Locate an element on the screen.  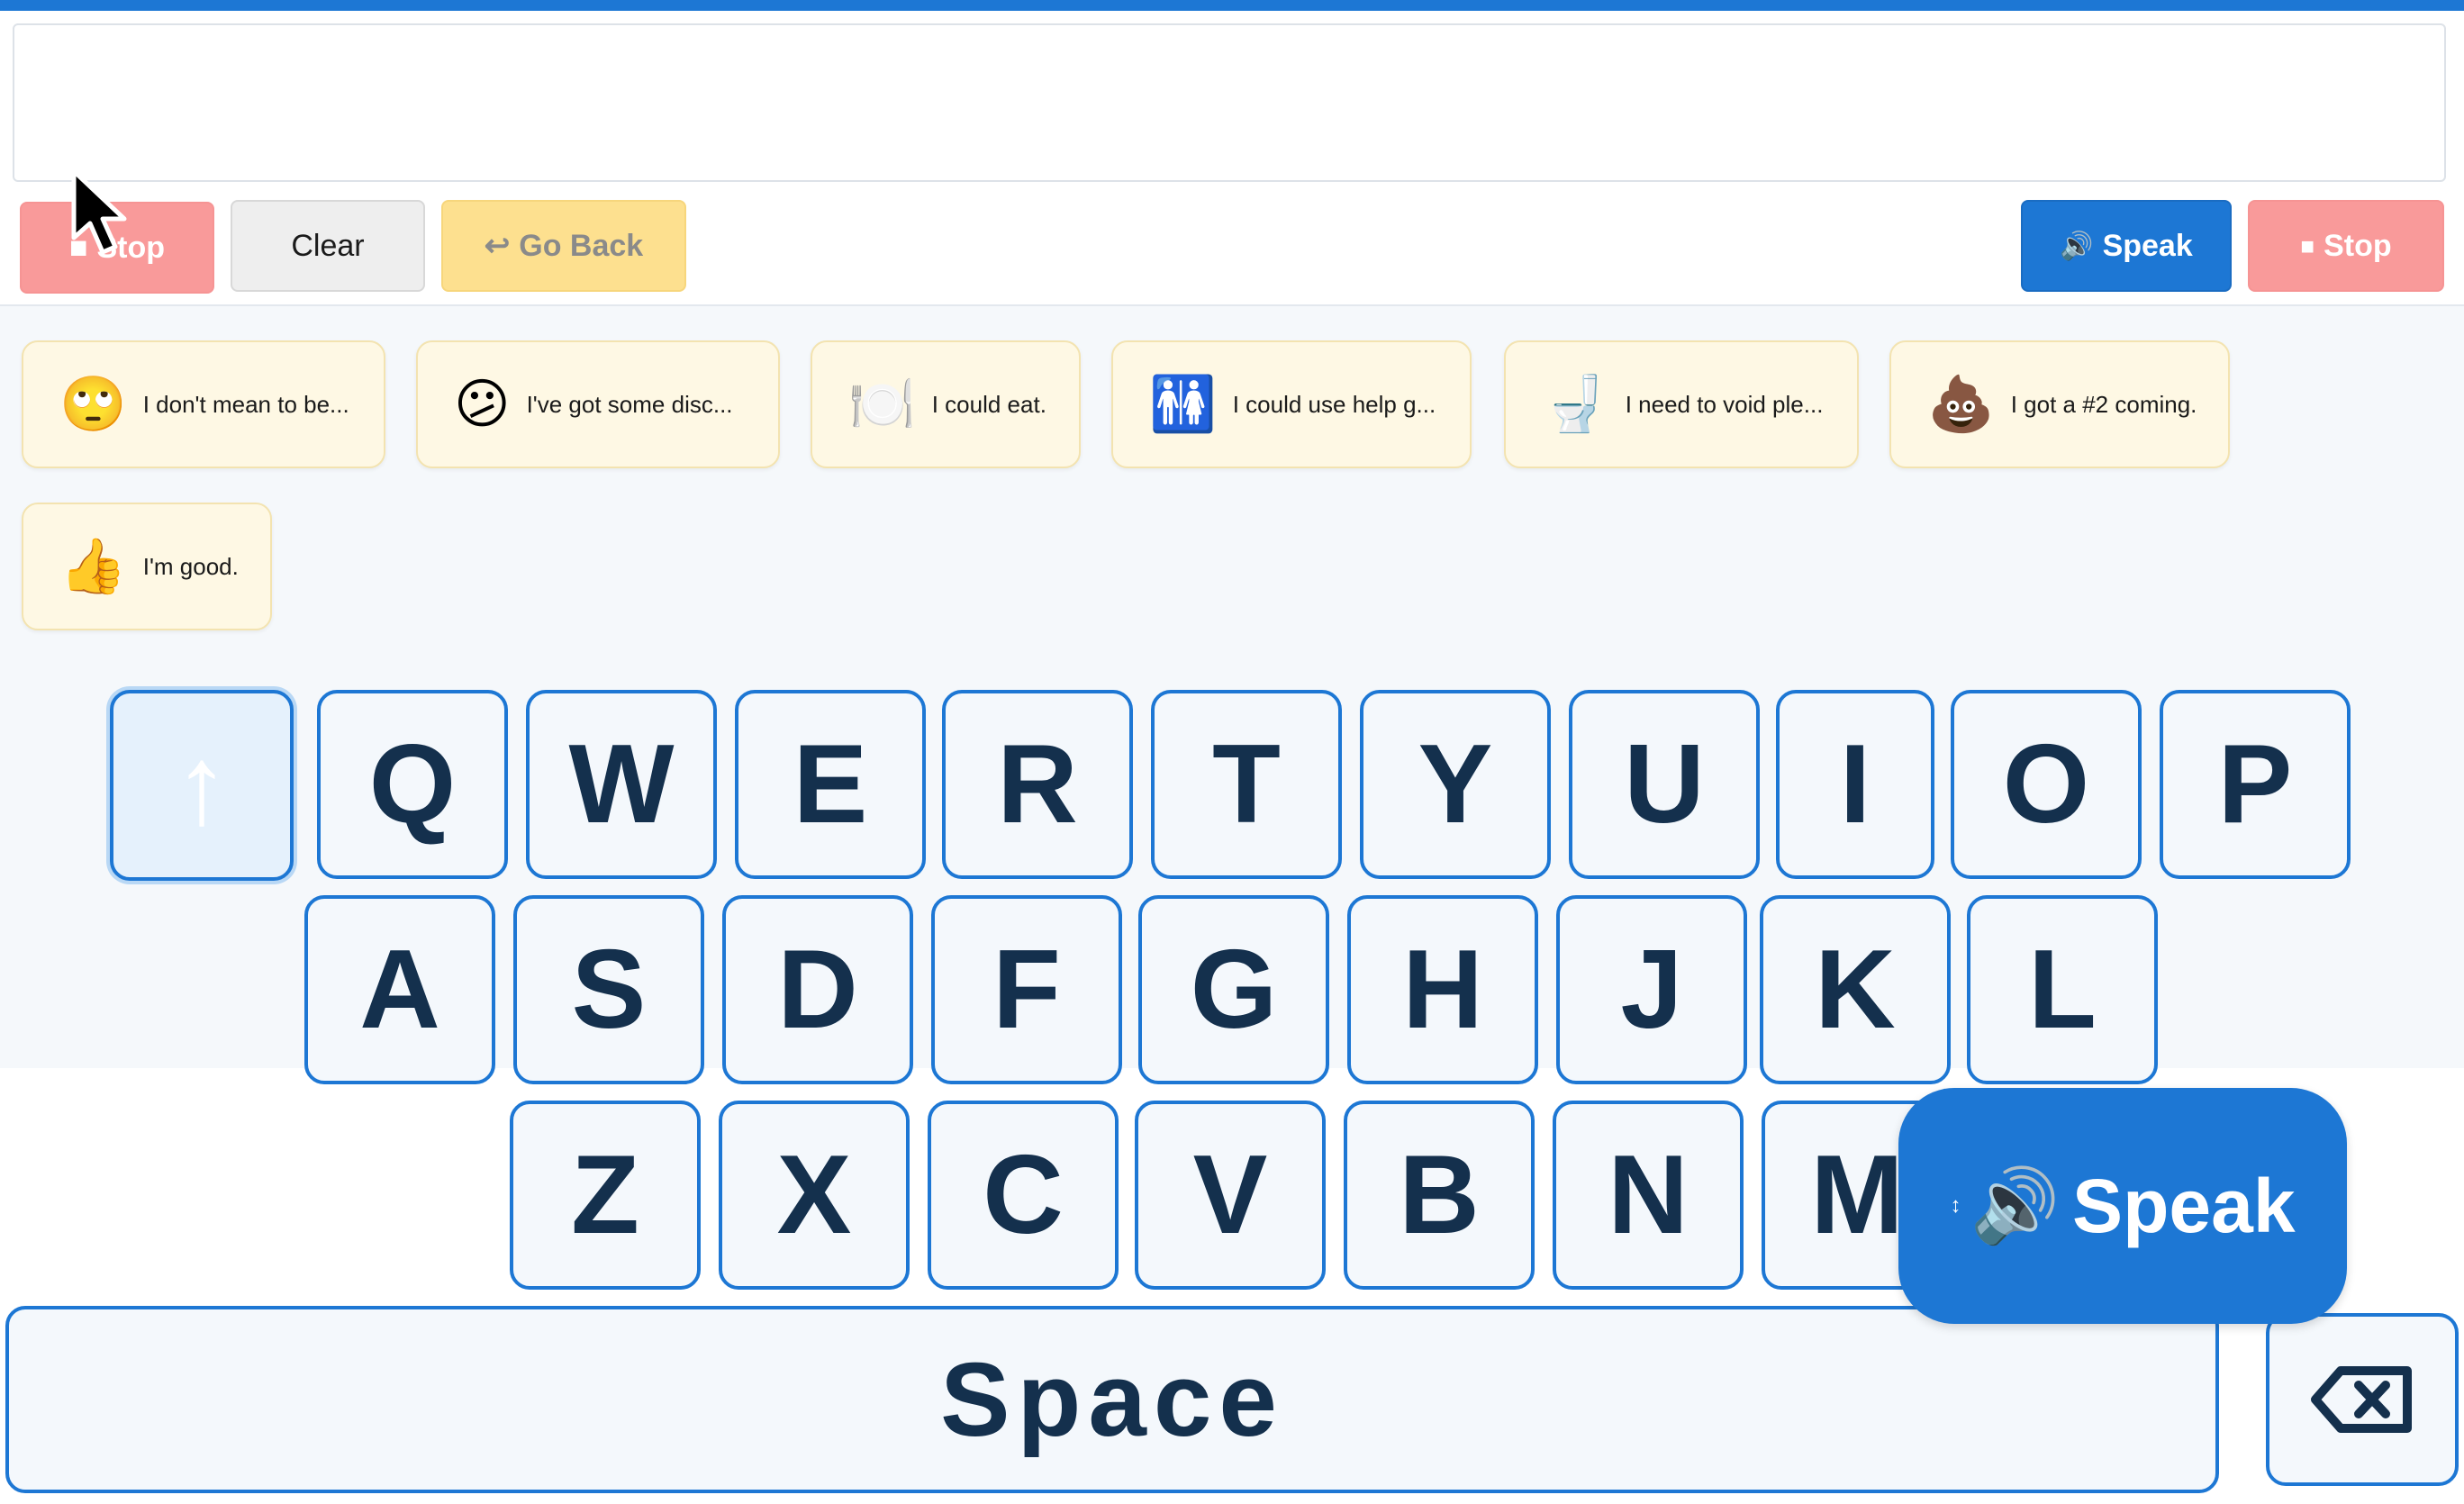
restroom-icon: 🚻 is located at coordinates (1183, 404).